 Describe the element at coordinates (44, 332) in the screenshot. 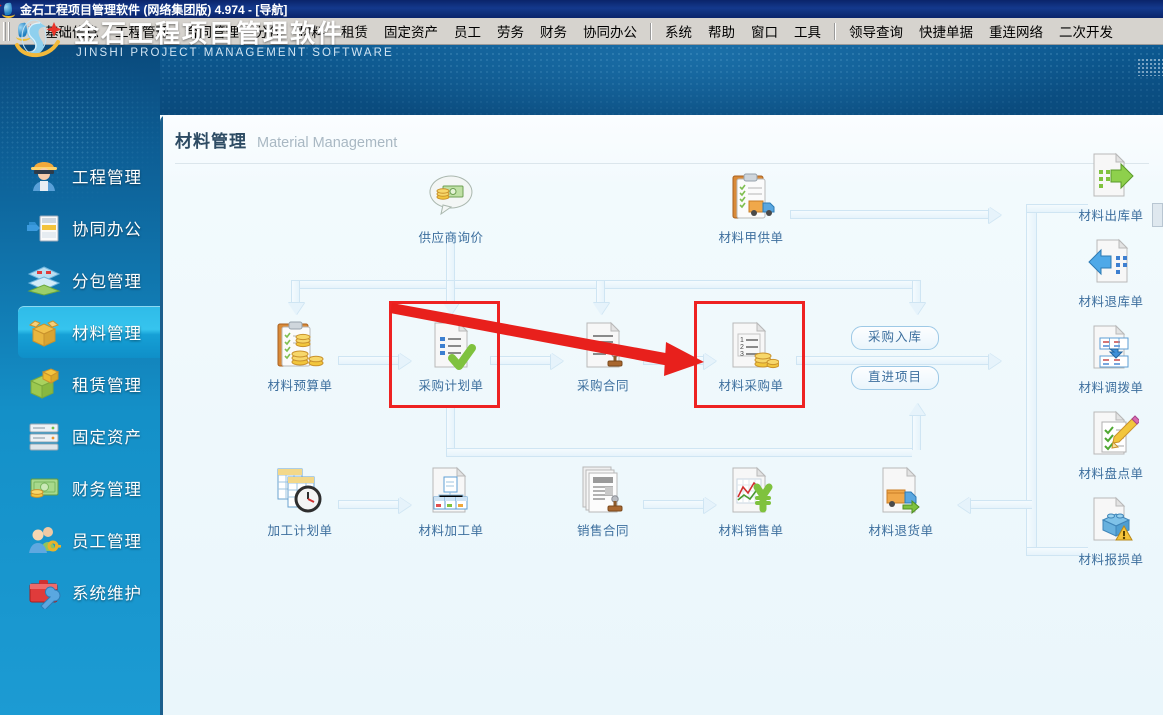

I see `open-box-icon` at that location.